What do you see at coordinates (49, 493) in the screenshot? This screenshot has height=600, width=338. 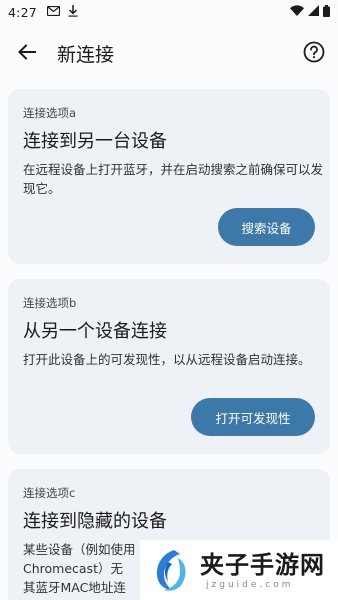 I see `option-label: 连接选项c` at bounding box center [49, 493].